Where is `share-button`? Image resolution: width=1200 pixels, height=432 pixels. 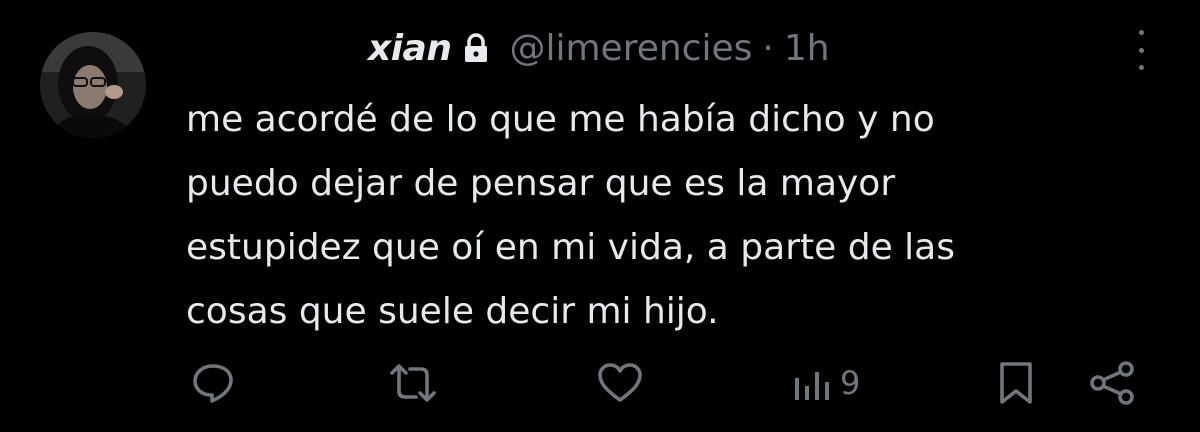
share-button is located at coordinates (1113, 383).